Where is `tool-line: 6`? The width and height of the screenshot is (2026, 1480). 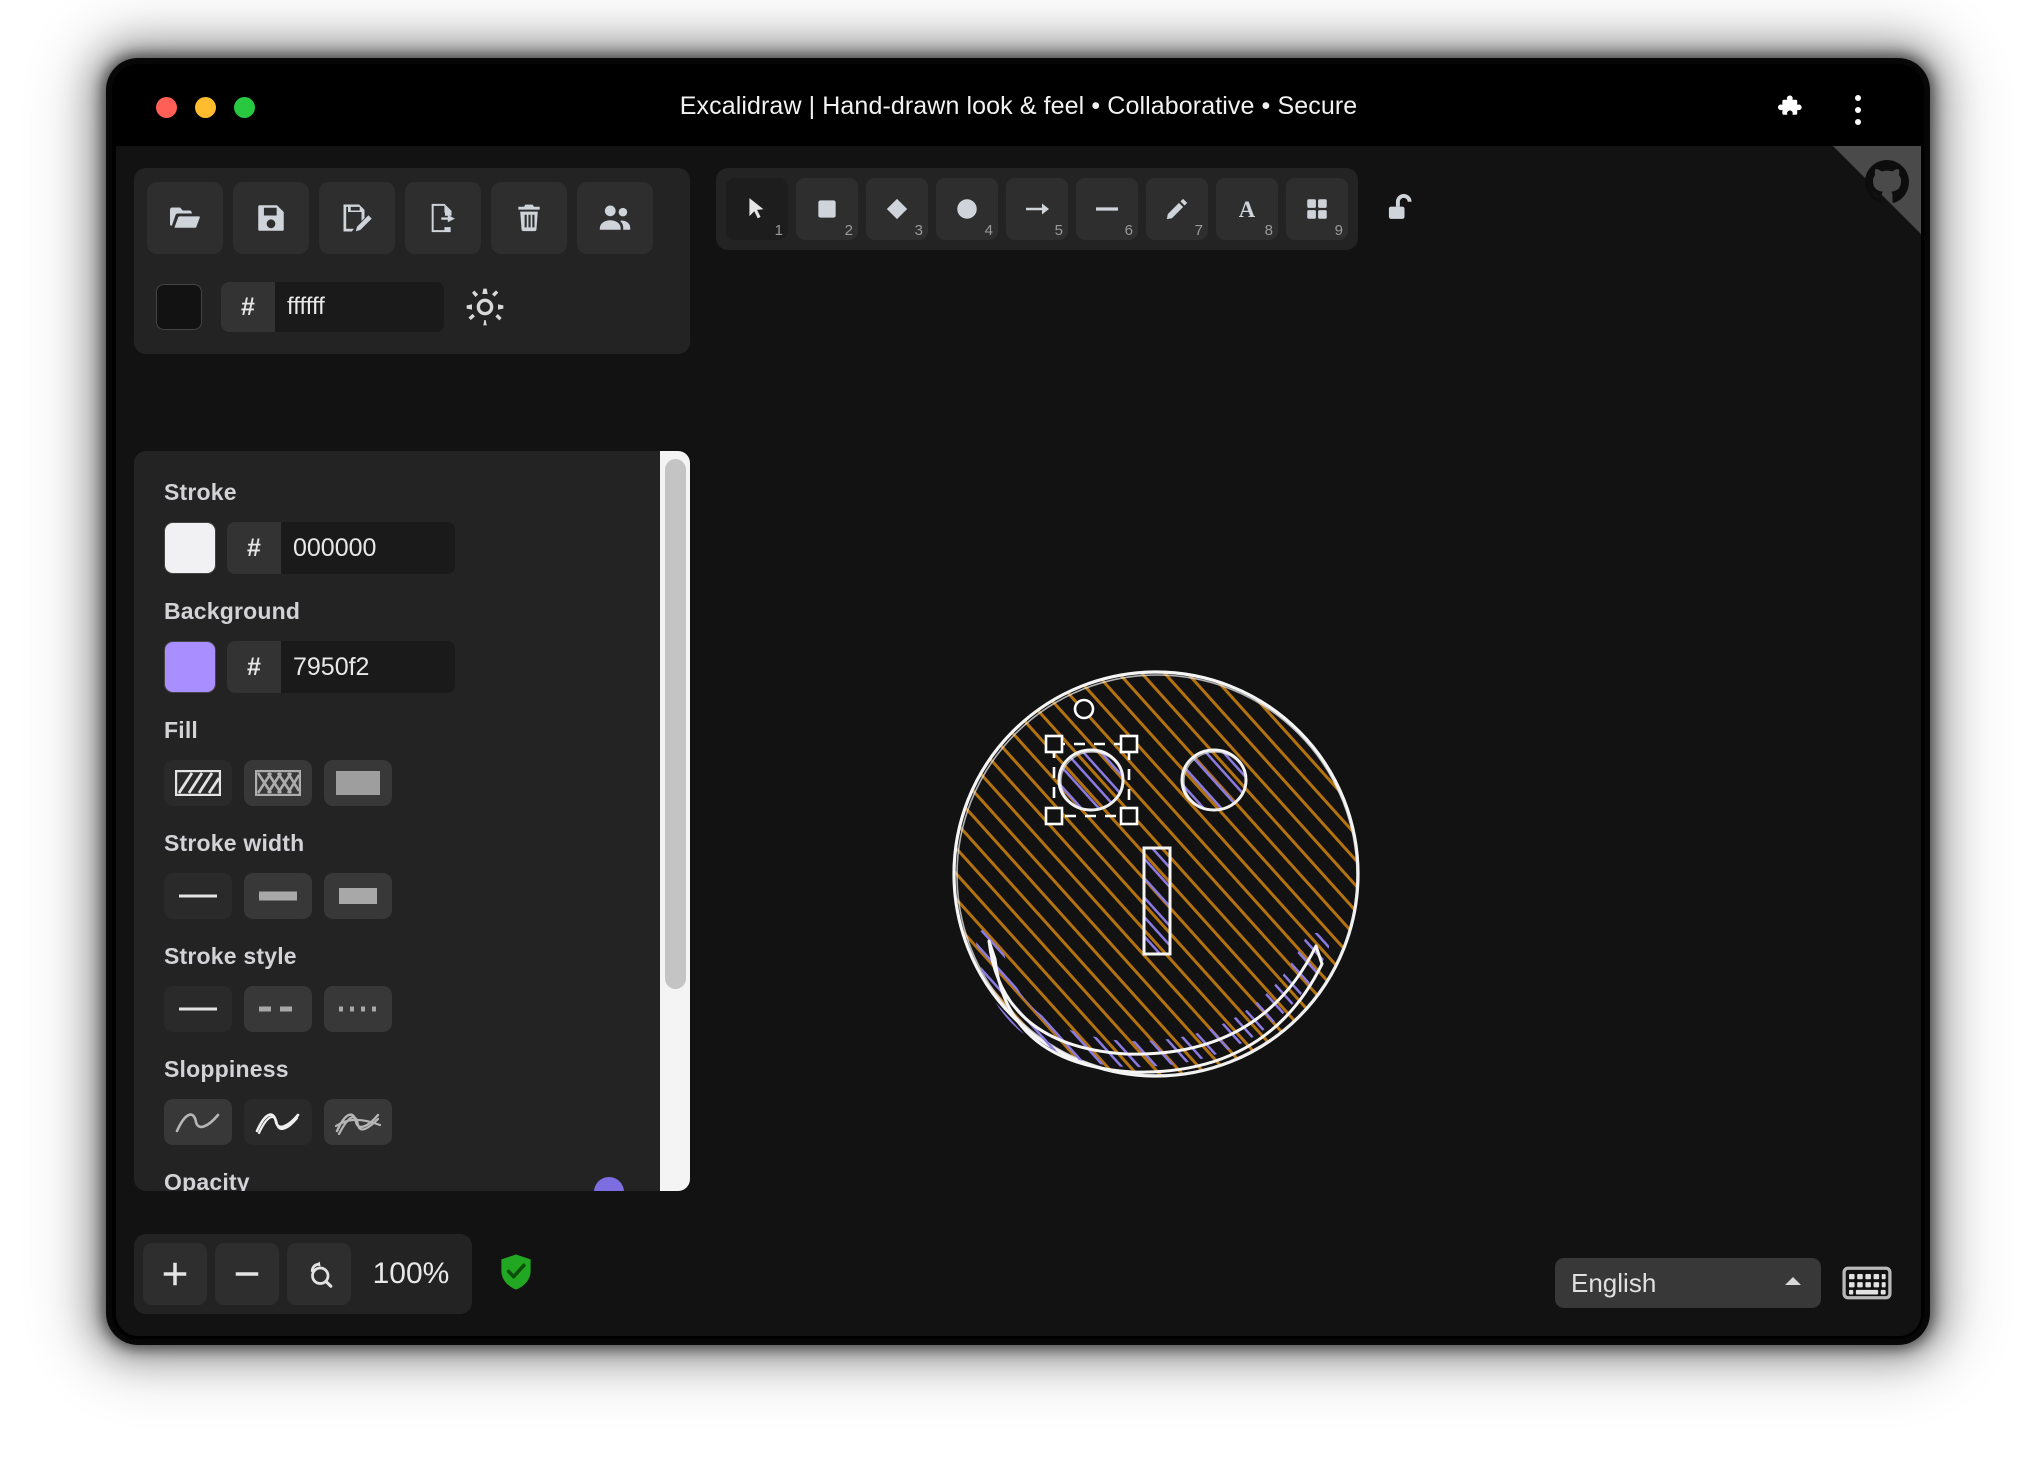
tool-line: 6 is located at coordinates (1107, 209).